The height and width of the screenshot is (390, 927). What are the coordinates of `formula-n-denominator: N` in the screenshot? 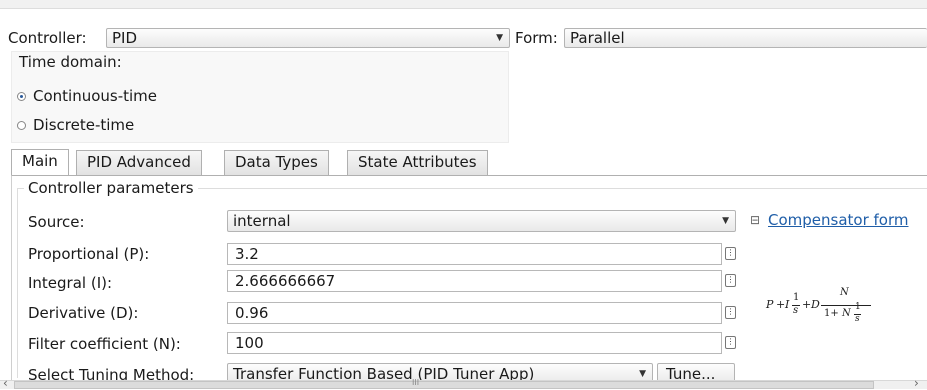 It's located at (846, 313).